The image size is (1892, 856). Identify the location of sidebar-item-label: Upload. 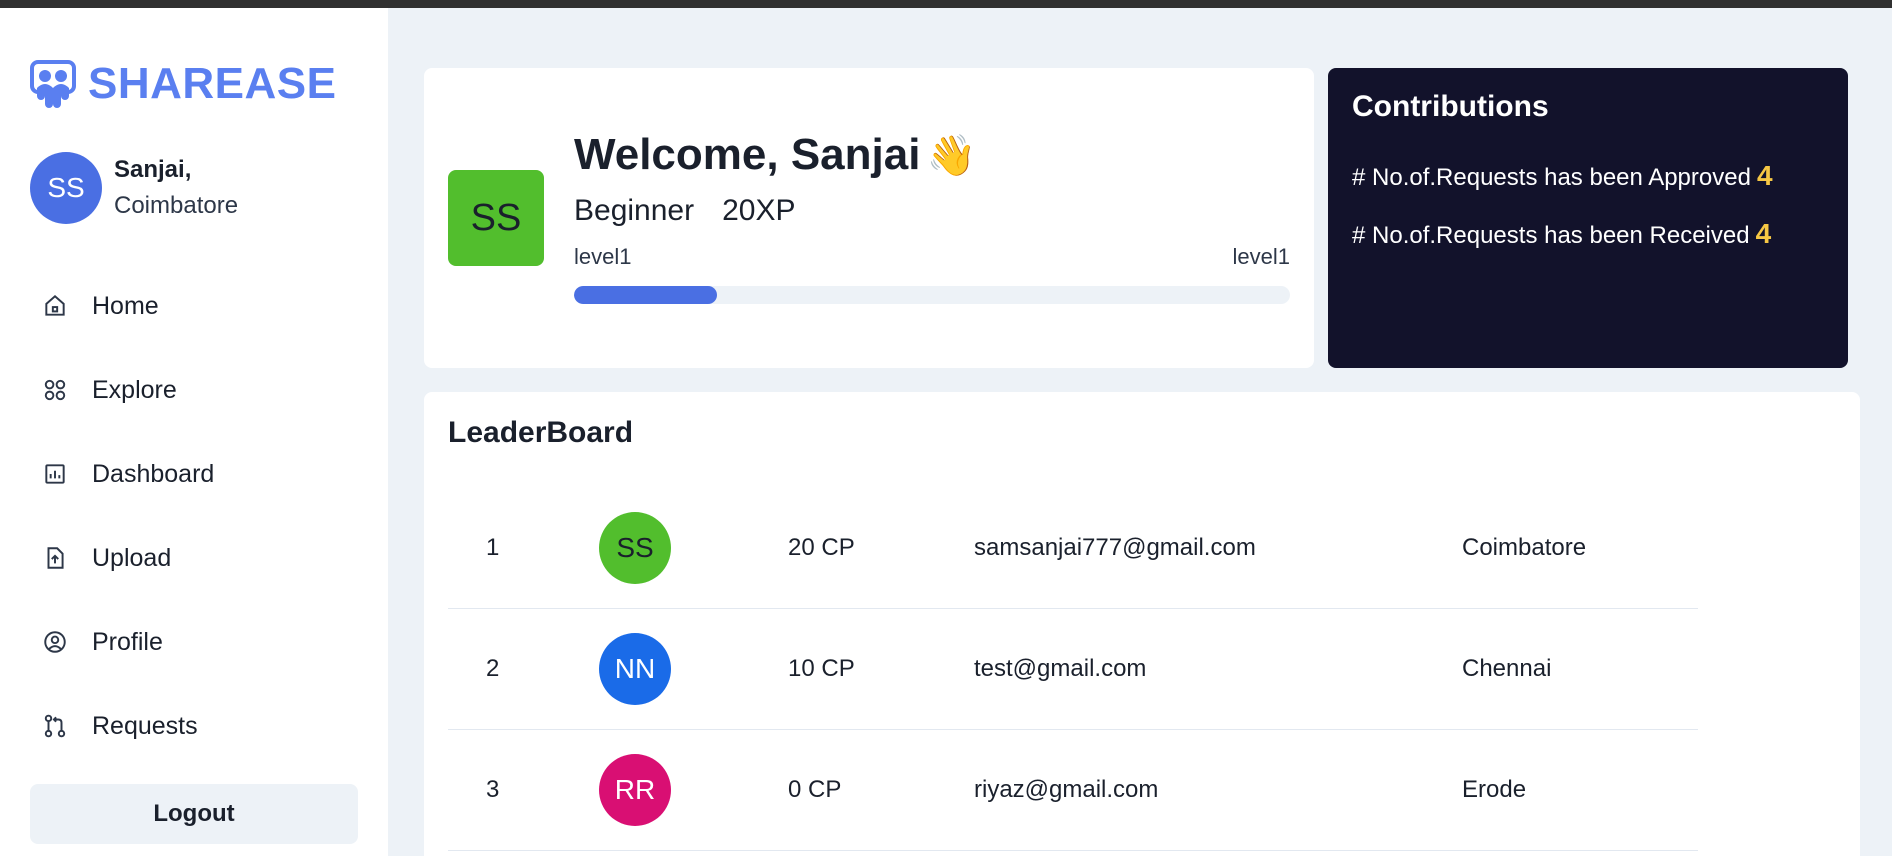
(132, 557).